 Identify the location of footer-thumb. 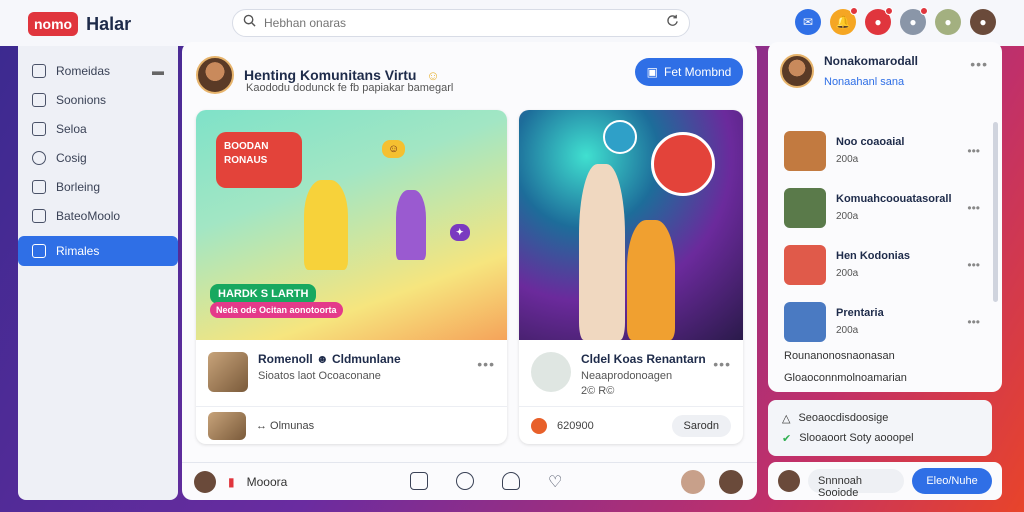
(227, 425).